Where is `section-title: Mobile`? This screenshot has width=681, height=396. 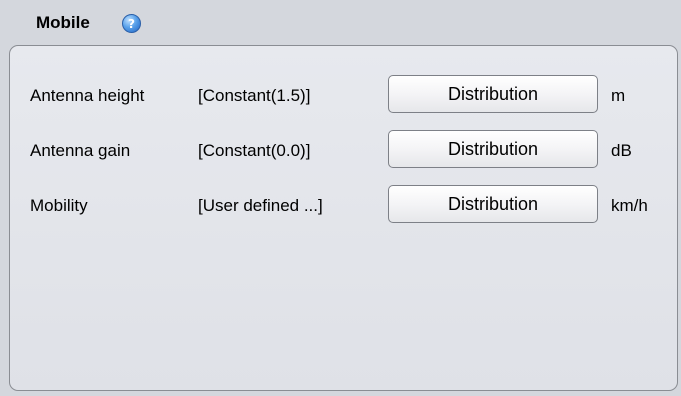
section-title: Mobile is located at coordinates (63, 22).